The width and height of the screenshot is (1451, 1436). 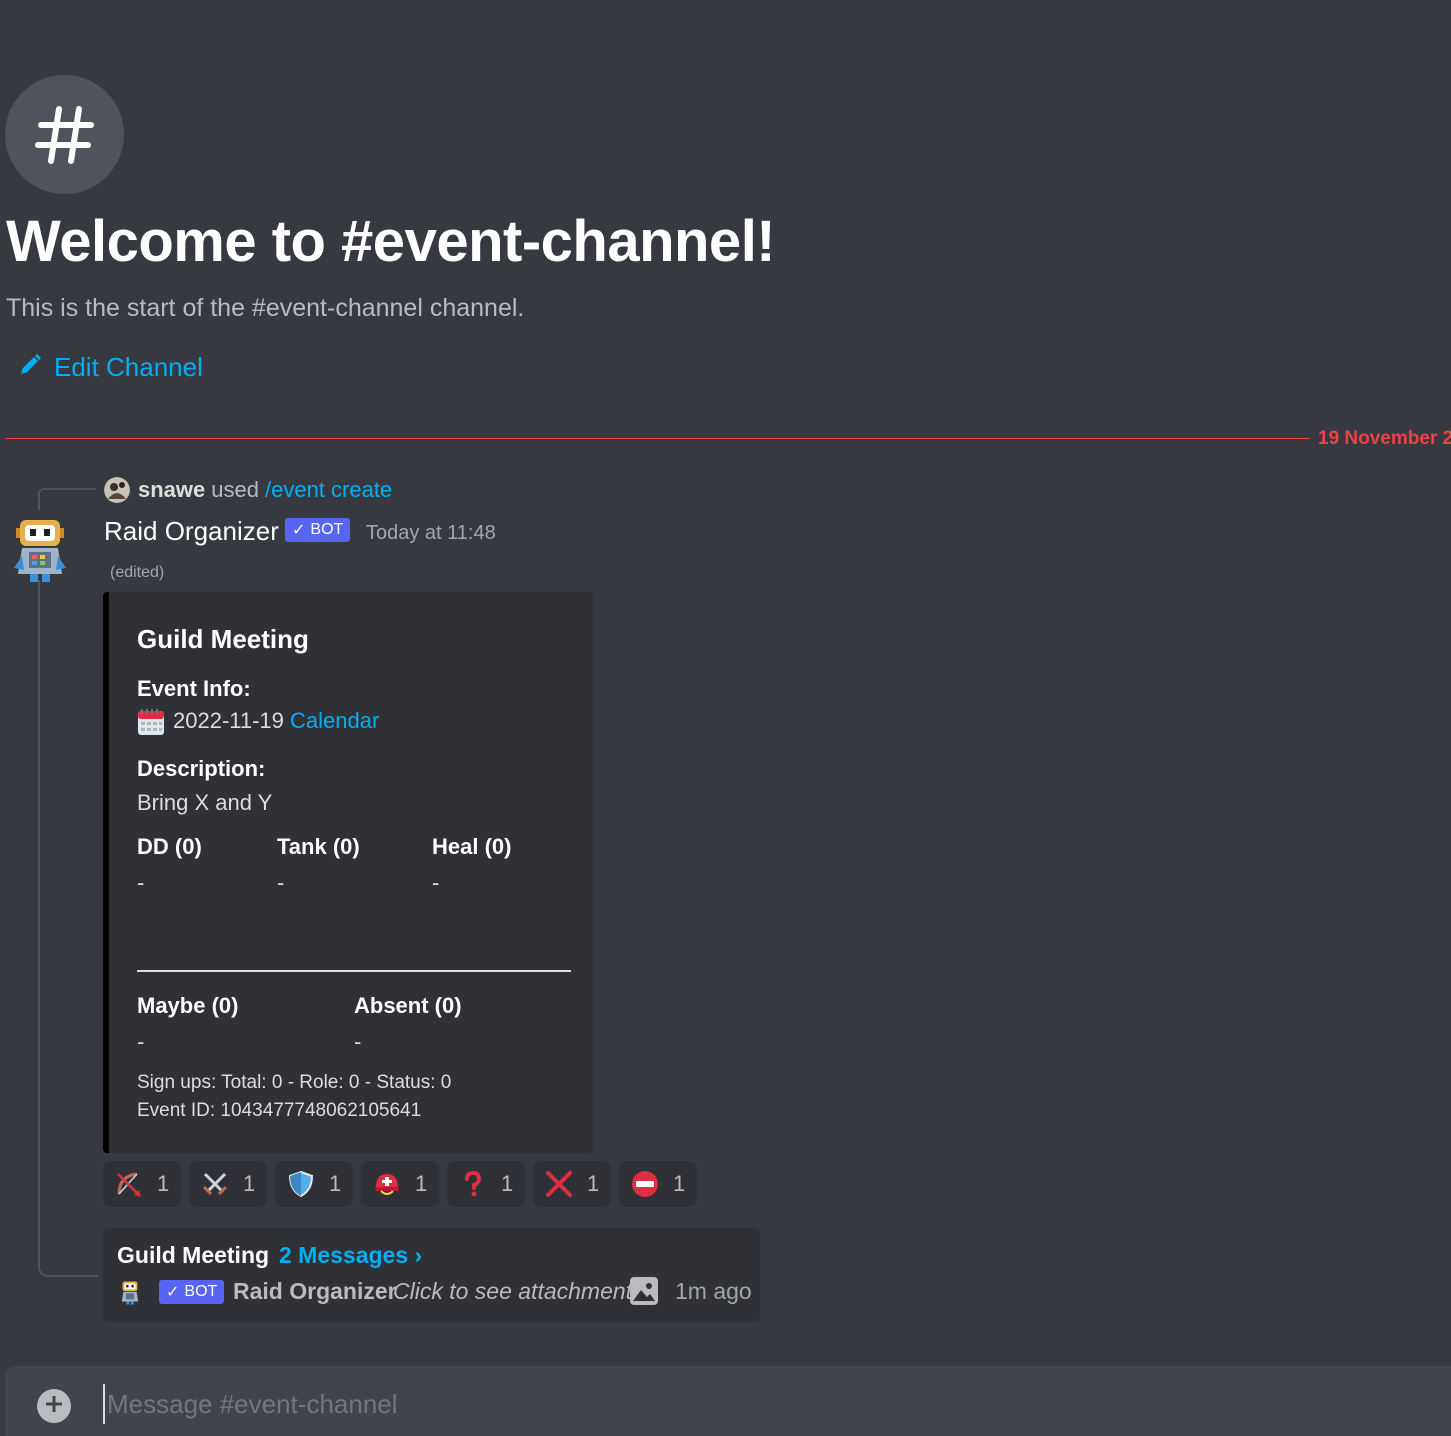 I want to click on reply-context: snawe used /event create, so click(x=248, y=490).